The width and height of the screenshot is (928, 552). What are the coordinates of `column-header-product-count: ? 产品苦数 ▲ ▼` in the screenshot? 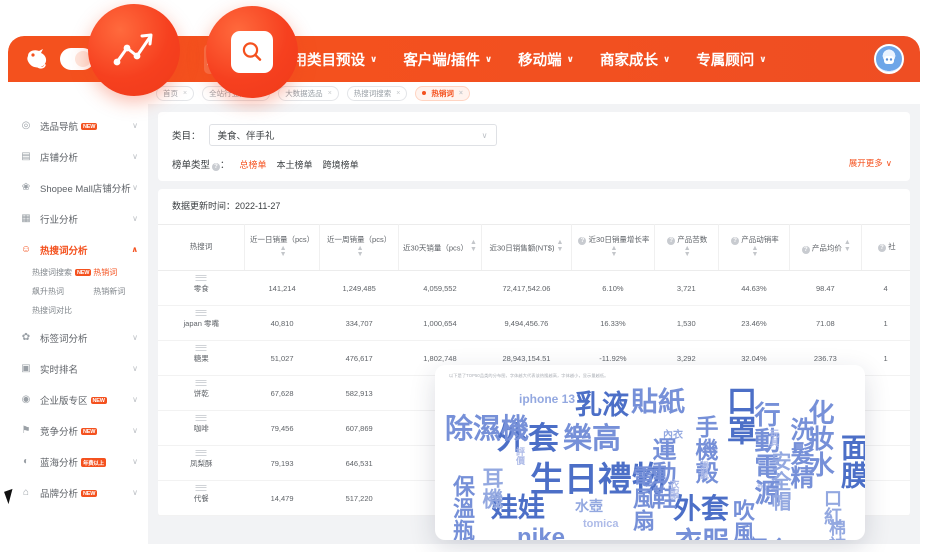 It's located at (686, 247).